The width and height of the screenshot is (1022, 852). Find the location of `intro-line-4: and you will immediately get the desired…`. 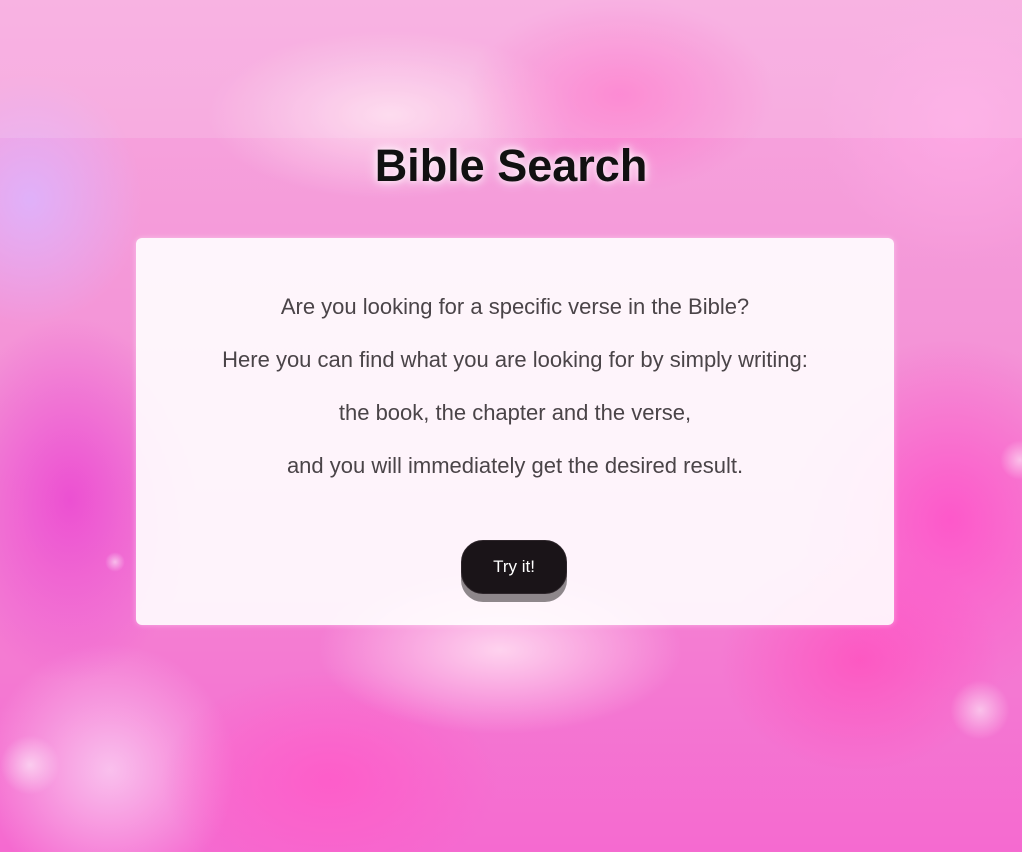

intro-line-4: and you will immediately get the desired… is located at coordinates (515, 465).